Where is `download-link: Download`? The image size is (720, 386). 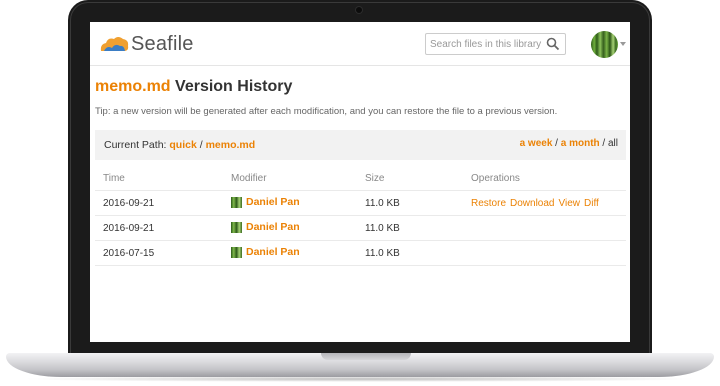 download-link: Download is located at coordinates (532, 203).